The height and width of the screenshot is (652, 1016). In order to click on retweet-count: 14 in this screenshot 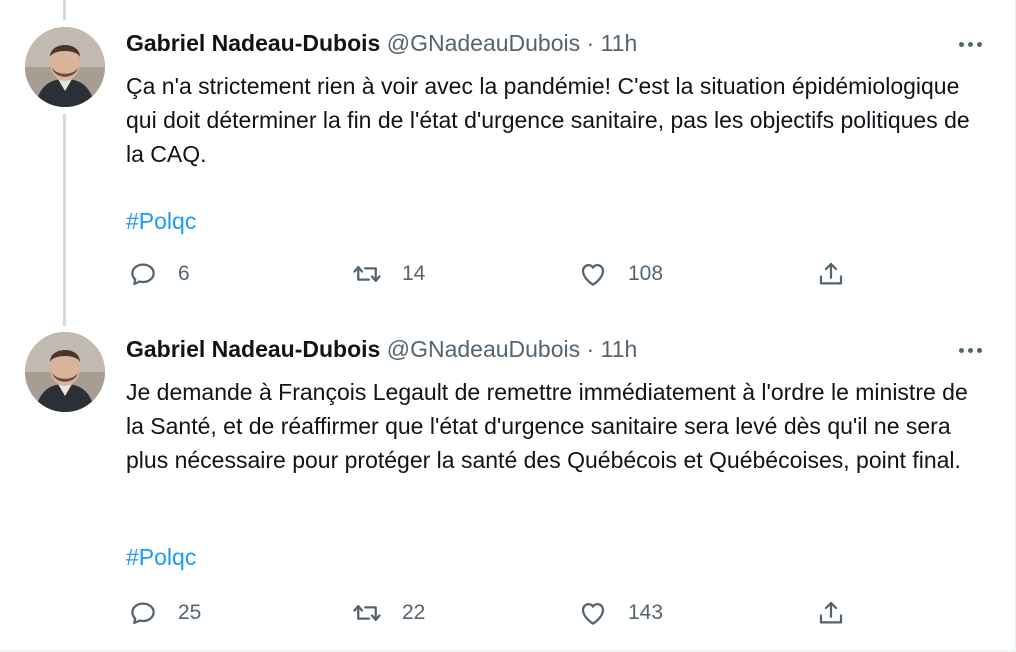, I will do `click(414, 273)`.